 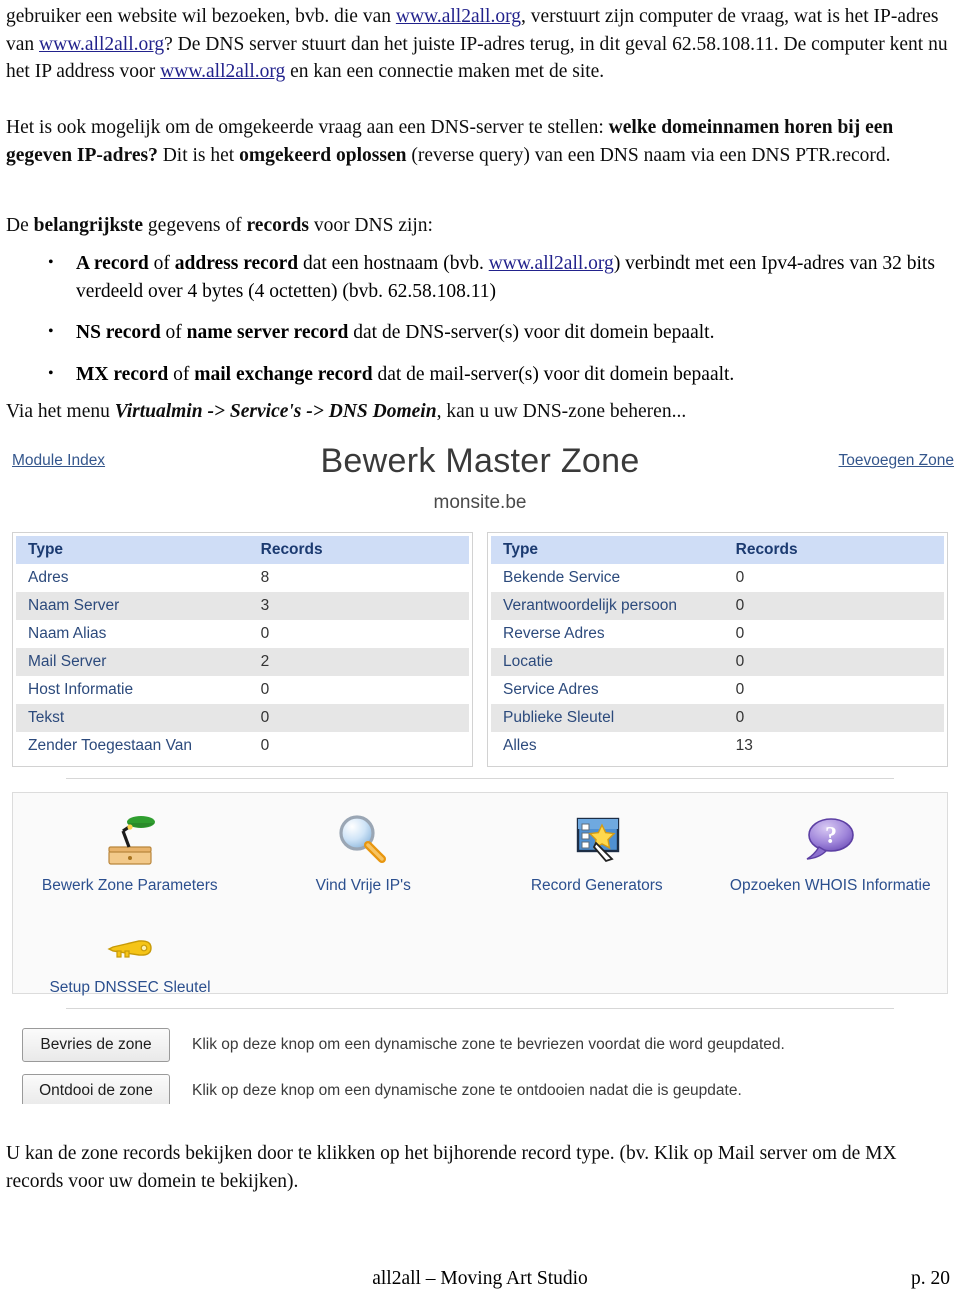 I want to click on table-row: Alles 13, so click(x=717, y=746).